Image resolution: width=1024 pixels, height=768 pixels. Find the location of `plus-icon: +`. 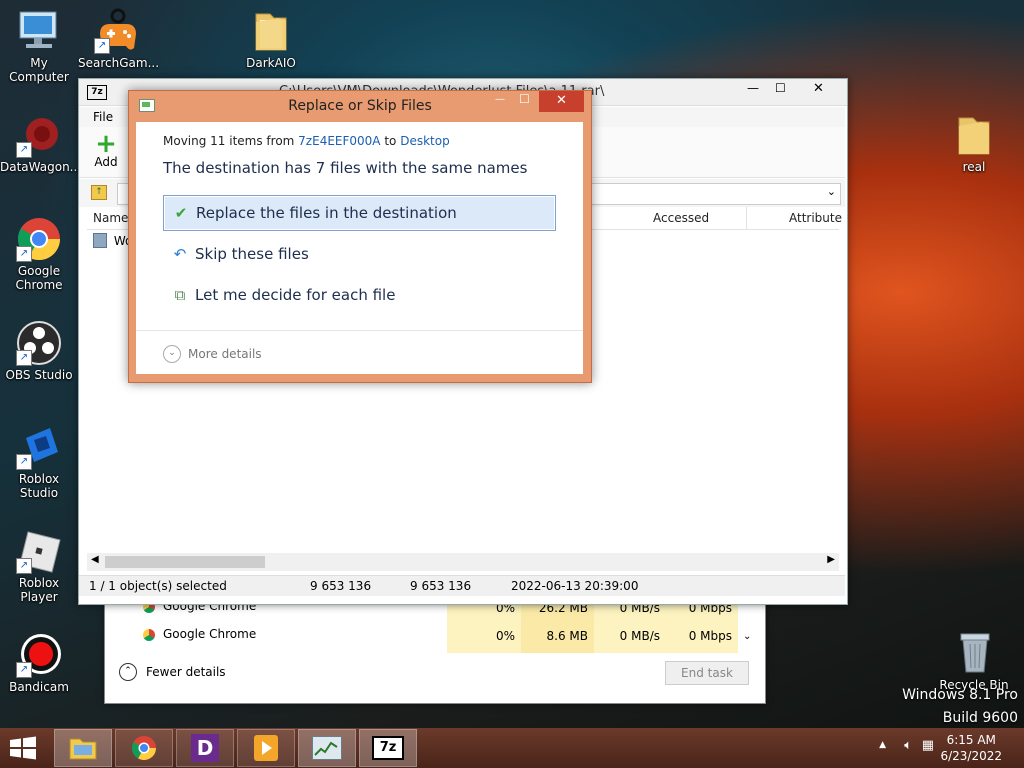

plus-icon: + is located at coordinates (106, 144).